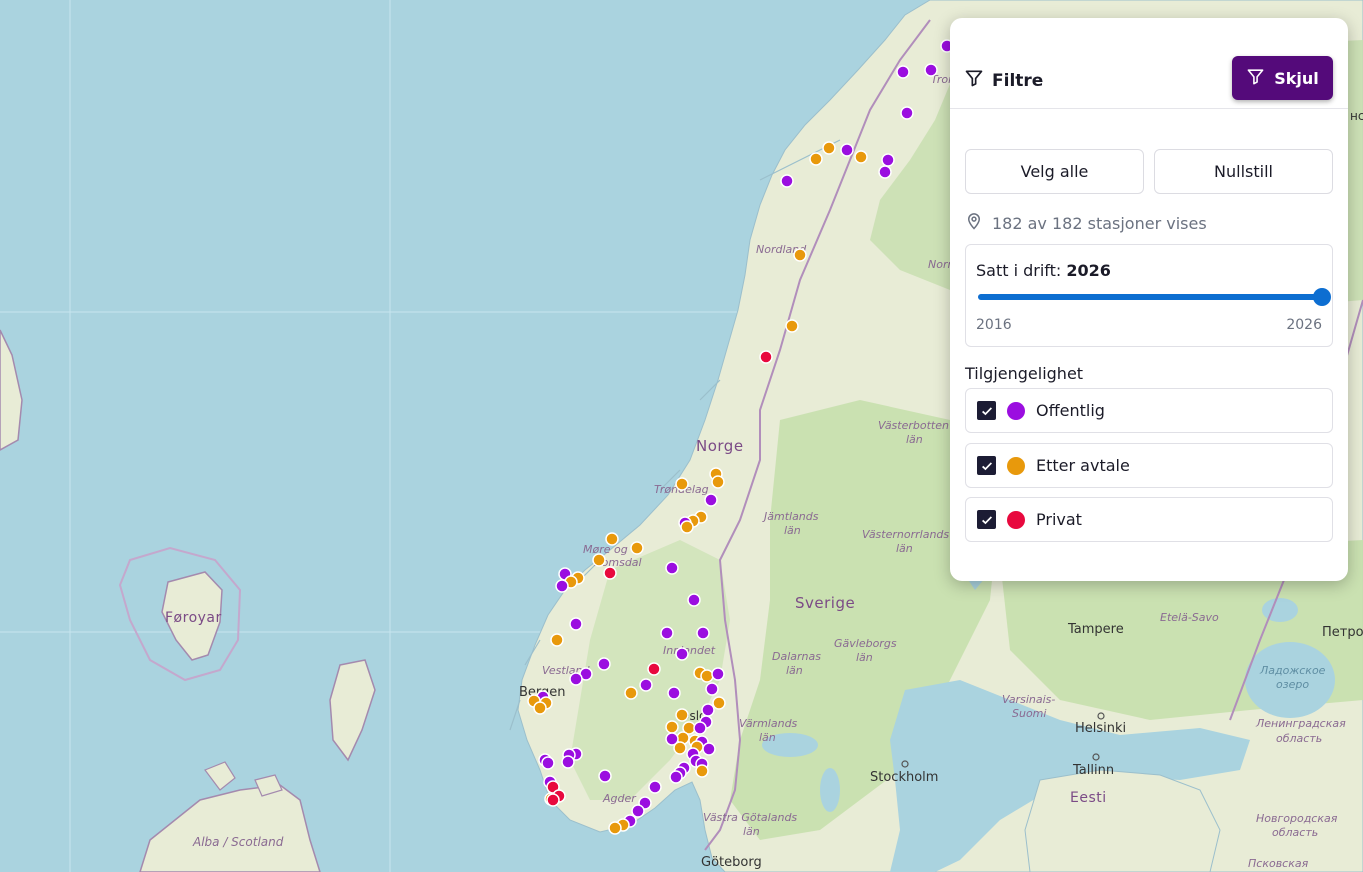 Image resolution: width=1363 pixels, height=872 pixels. I want to click on hide-filter-button: Skjul, so click(1282, 78).